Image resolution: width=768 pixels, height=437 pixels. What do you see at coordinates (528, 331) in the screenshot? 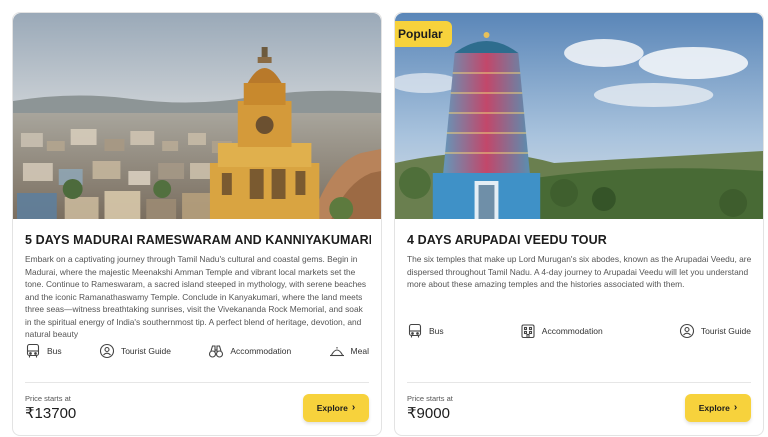
I see `building-icon` at bounding box center [528, 331].